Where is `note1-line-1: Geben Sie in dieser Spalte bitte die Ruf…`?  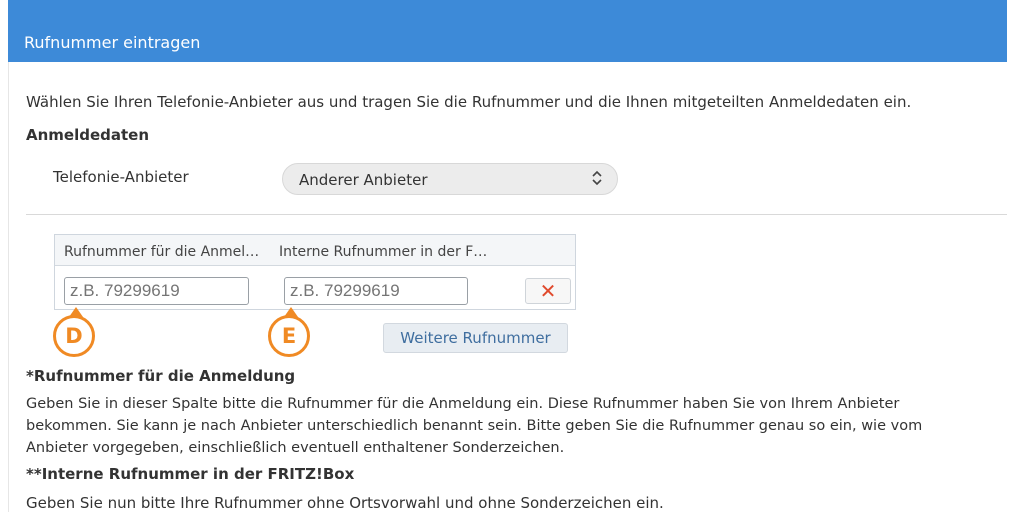
note1-line-1: Geben Sie in dieser Spalte bitte die Ruf… is located at coordinates (463, 404).